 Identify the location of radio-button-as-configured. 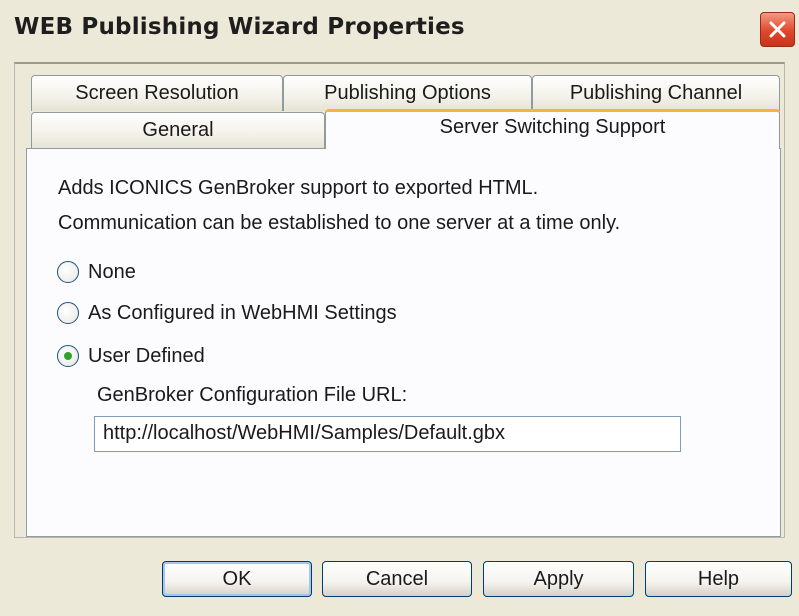
(68, 313).